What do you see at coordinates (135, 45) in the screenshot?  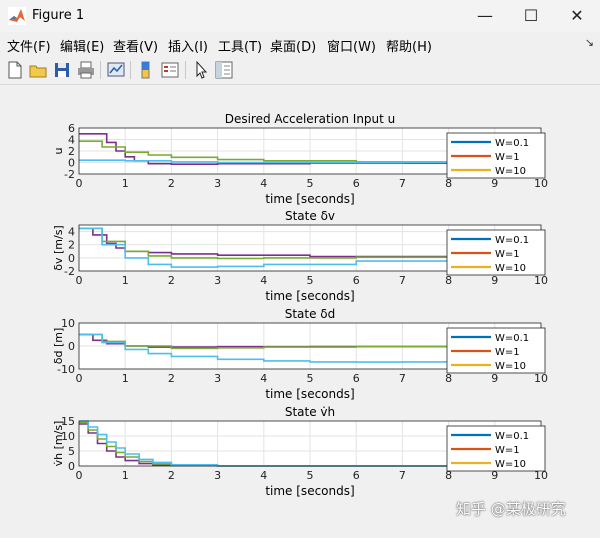 I see `menu-view: 查看(V)` at bounding box center [135, 45].